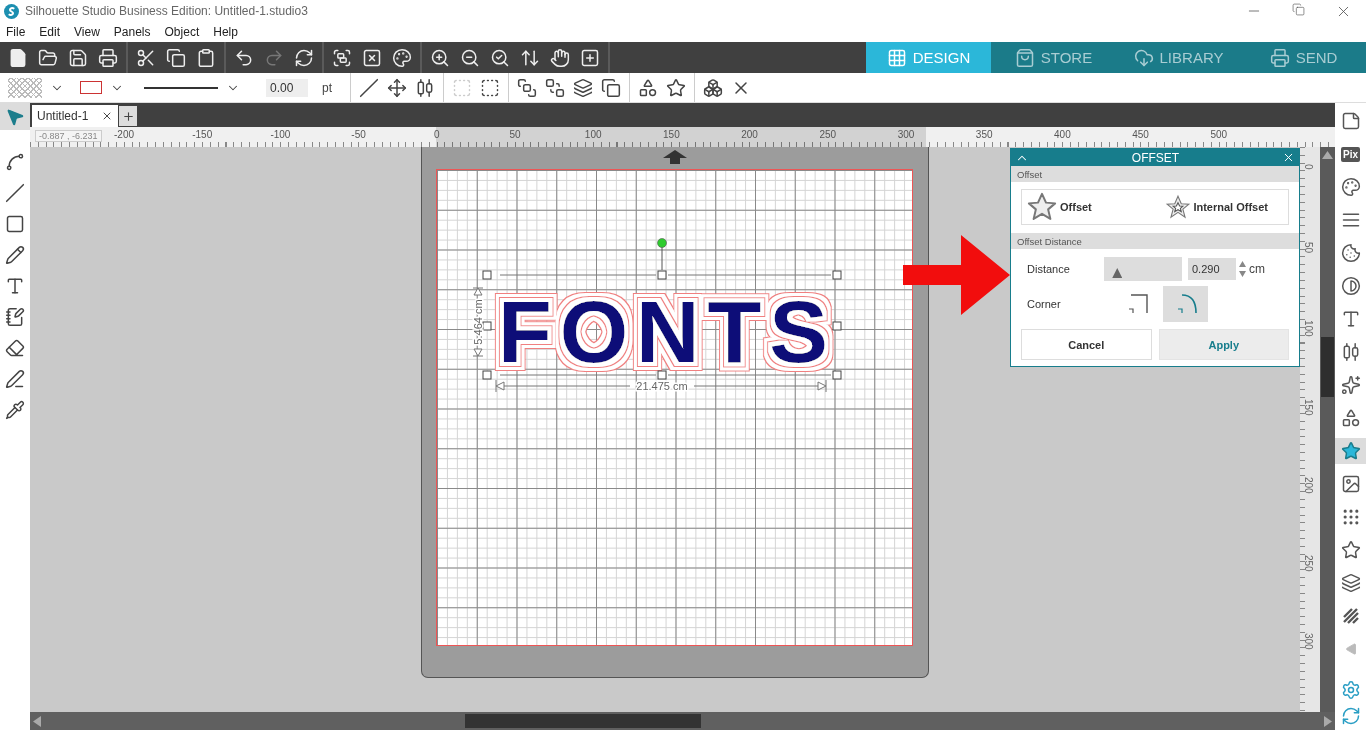 Image resolution: width=1366 pixels, height=730 pixels. Describe the element at coordinates (1350, 690) in the screenshot. I see `settings-icon` at that location.